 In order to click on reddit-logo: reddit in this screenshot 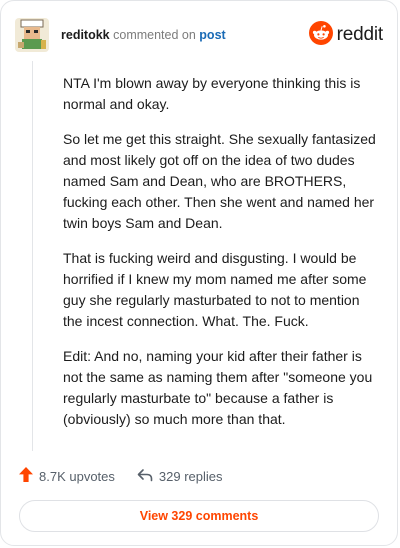, I will do `click(346, 35)`.